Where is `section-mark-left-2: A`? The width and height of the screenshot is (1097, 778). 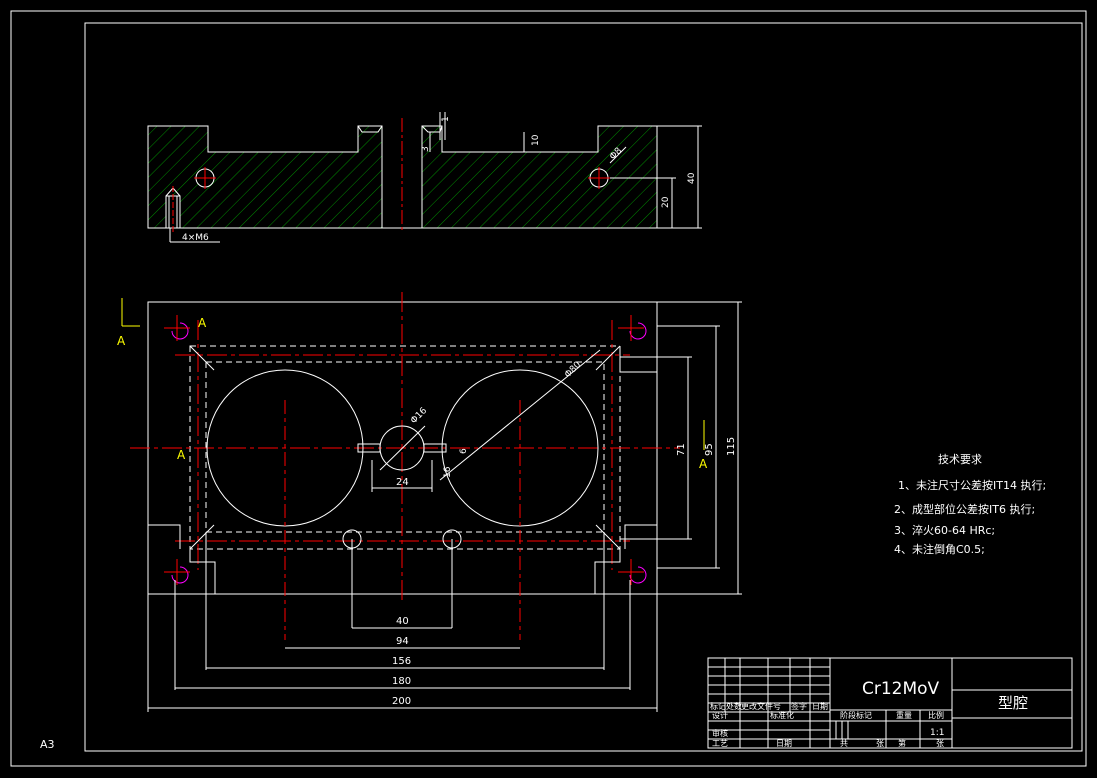
section-mark-left-2: A is located at coordinates (202, 323).